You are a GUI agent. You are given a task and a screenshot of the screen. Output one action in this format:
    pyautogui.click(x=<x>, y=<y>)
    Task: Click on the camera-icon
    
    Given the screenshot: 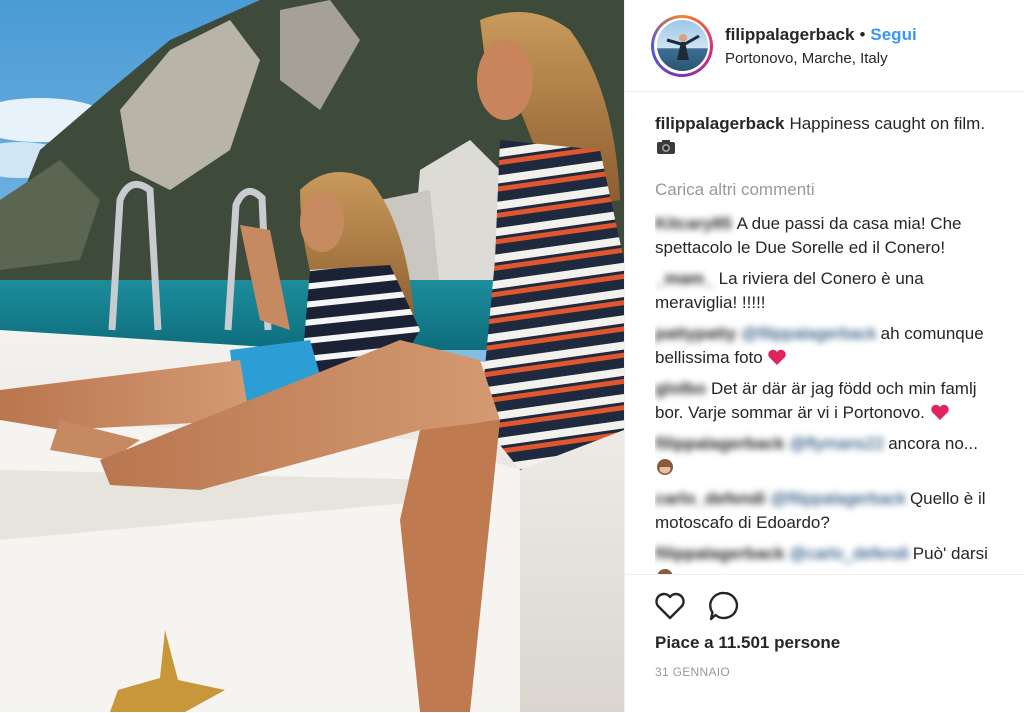 What is the action you would take?
    pyautogui.click(x=666, y=147)
    